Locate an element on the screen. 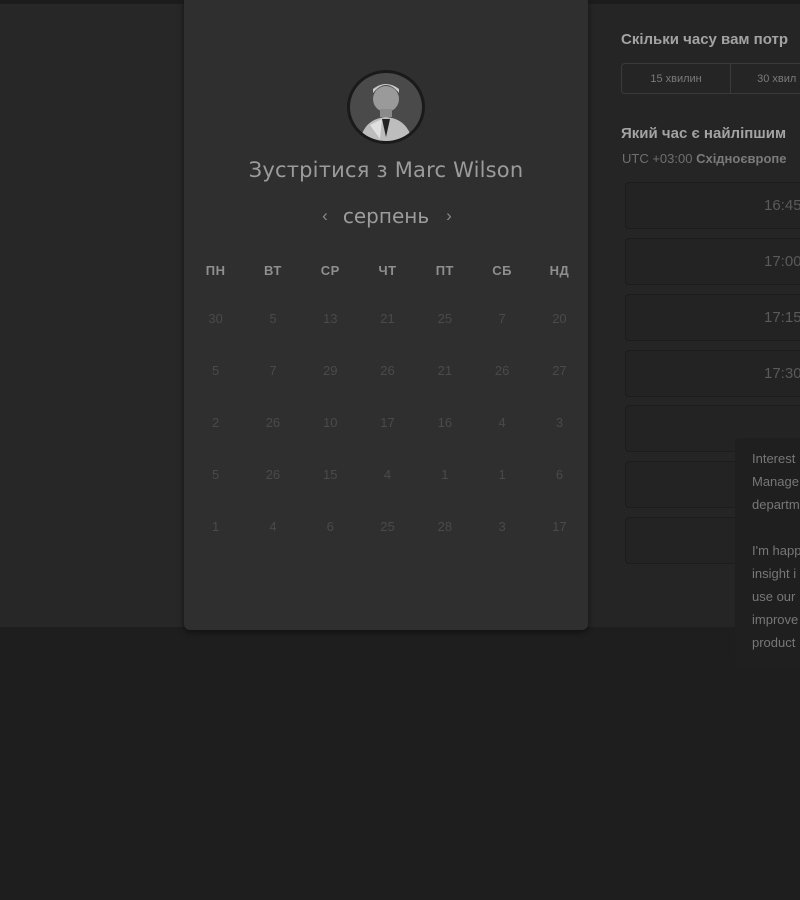 The height and width of the screenshot is (900, 800). calendar-day: 15 is located at coordinates (330, 474).